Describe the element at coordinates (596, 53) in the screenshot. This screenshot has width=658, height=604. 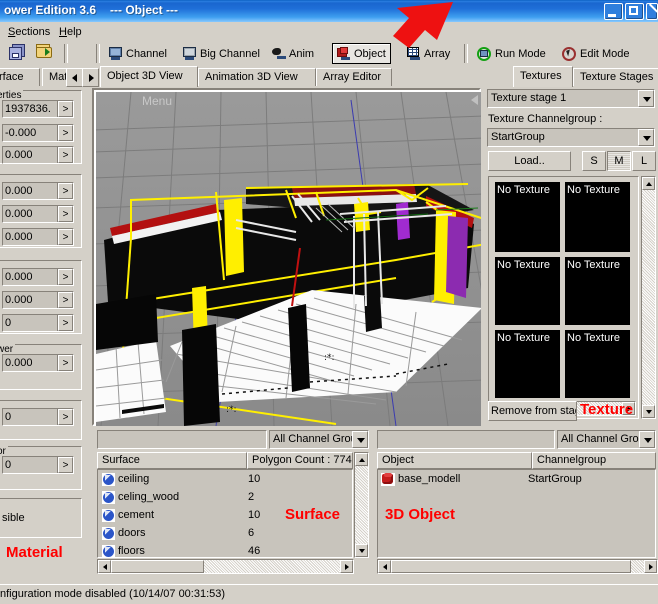
I see `toolbar-button-edit-mode: Edit Mode` at that location.